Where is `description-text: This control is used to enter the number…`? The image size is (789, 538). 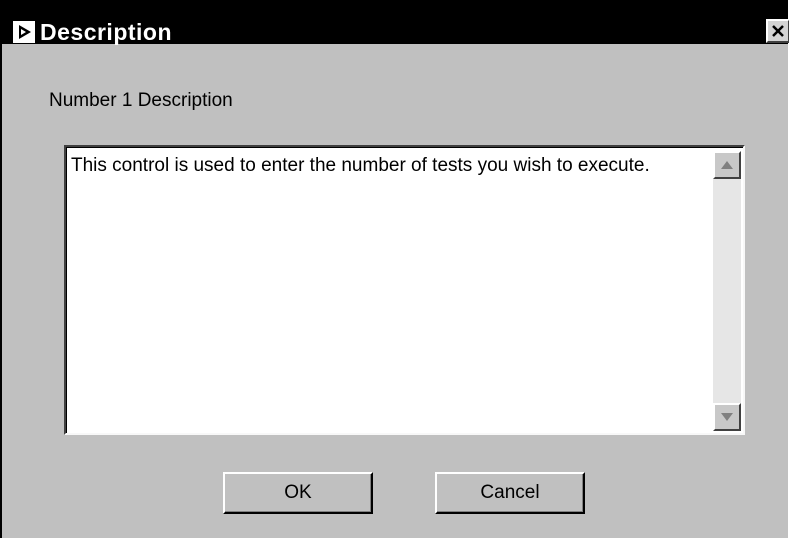
description-text: This control is used to enter the number… is located at coordinates (360, 166).